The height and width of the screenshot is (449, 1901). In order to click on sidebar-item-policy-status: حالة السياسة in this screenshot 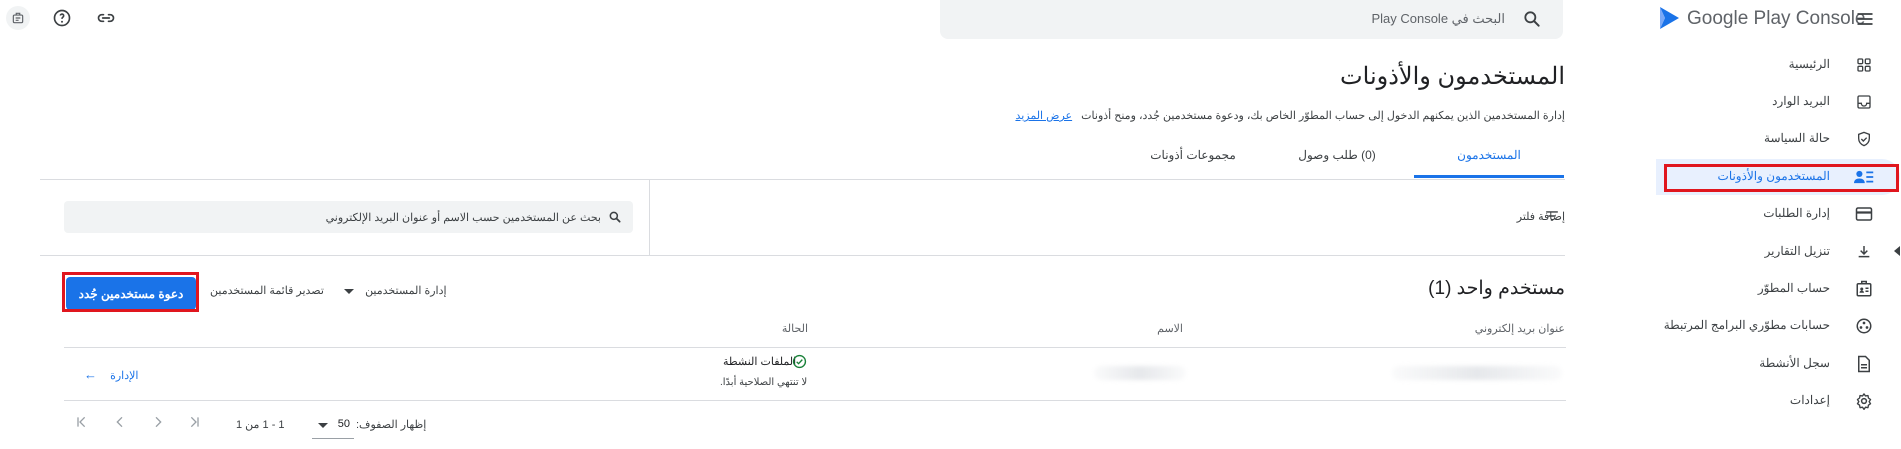, I will do `click(1778, 139)`.